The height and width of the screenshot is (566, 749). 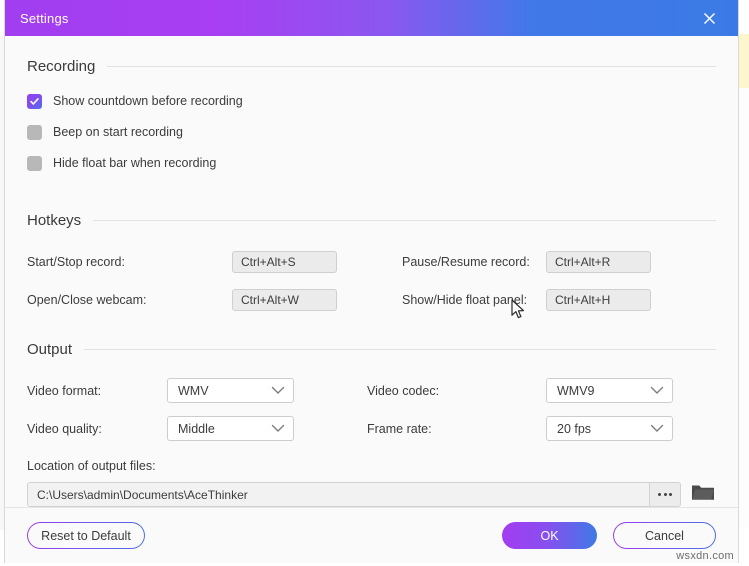 I want to click on browse-button, so click(x=664, y=494).